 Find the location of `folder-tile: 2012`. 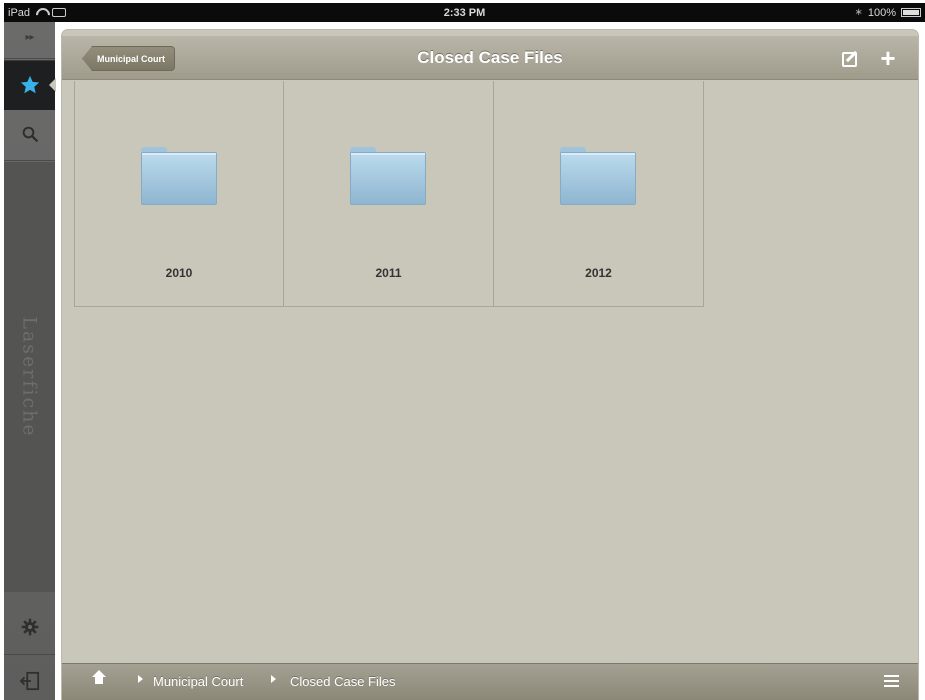

folder-tile: 2012 is located at coordinates (599, 194).